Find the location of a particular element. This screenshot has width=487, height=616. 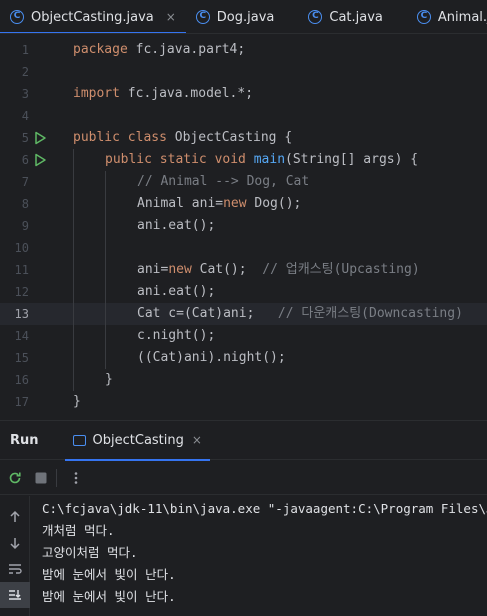

code-token: public class is located at coordinates (124, 137).